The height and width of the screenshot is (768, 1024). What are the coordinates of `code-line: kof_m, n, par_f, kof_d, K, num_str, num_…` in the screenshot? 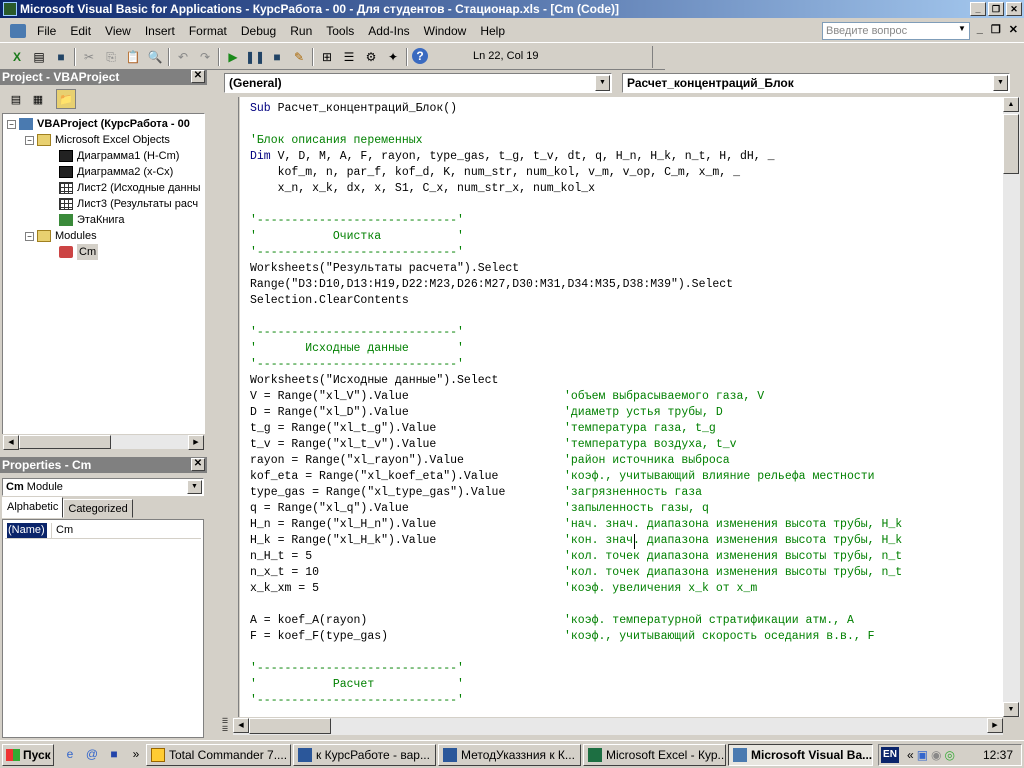 It's located at (495, 173).